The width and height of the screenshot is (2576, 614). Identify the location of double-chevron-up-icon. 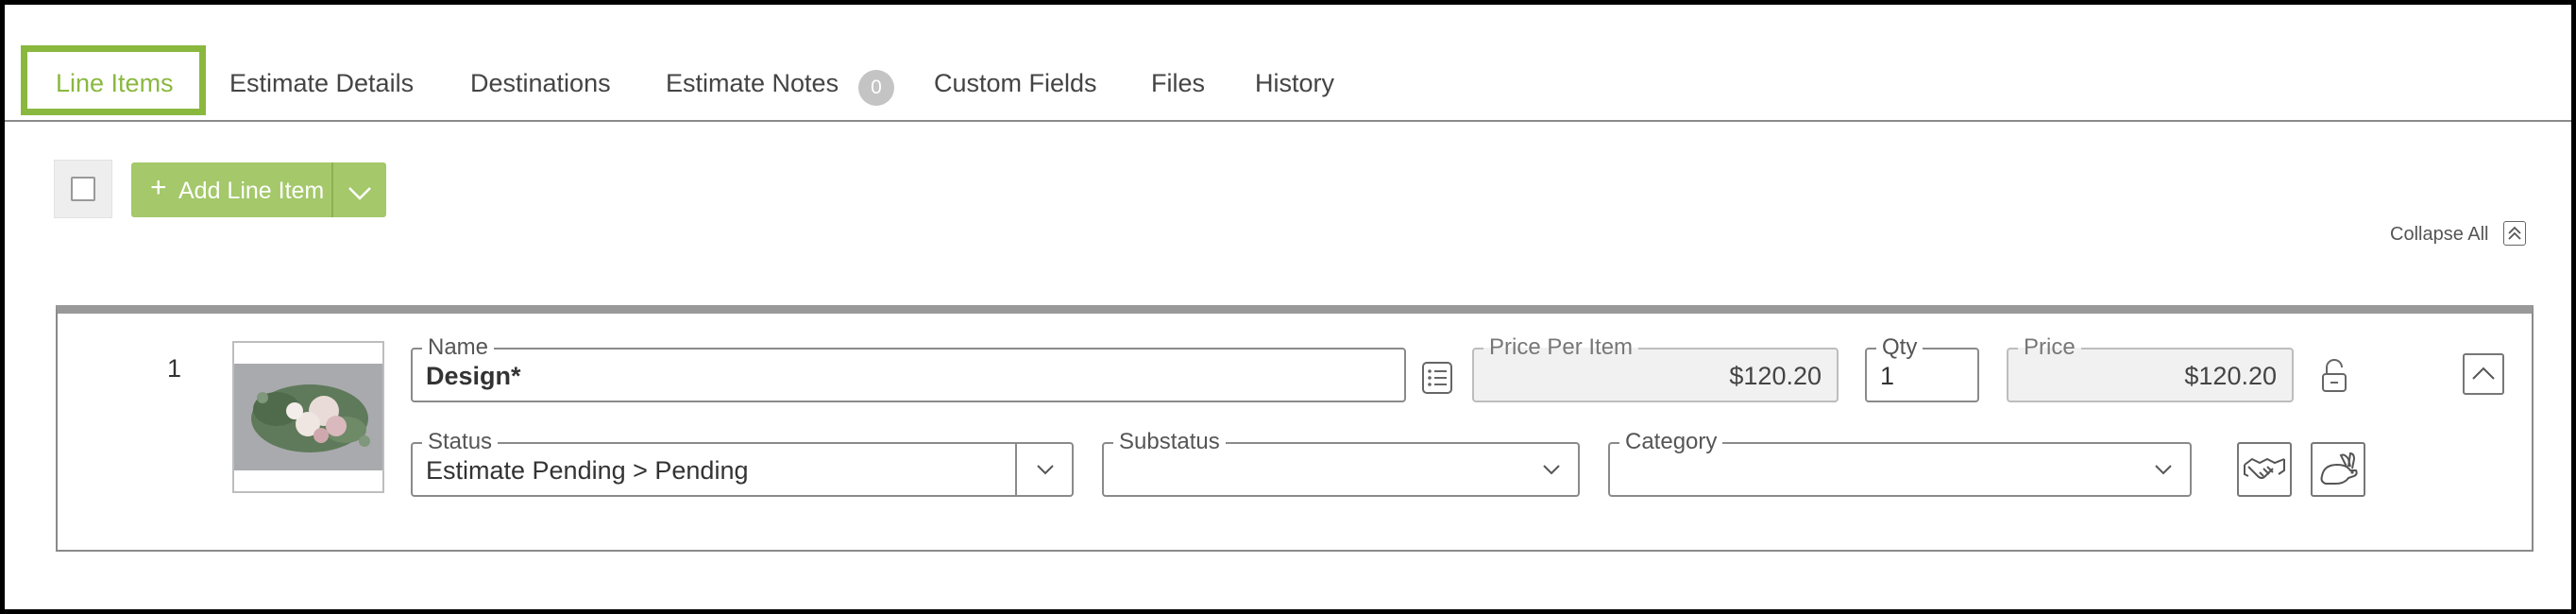
(2514, 234).